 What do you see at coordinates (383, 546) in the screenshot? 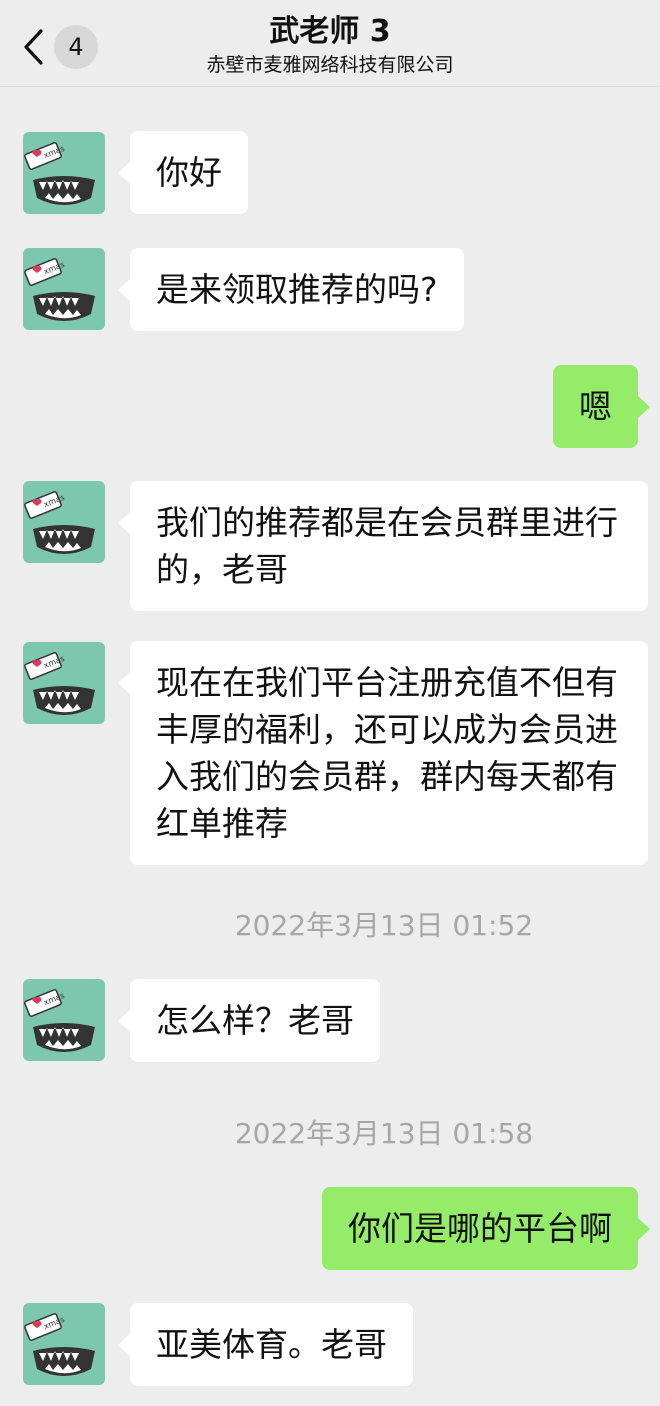
I see `message-bubble-incoming: 我们的推荐都是在会员群里进行的，老哥` at bounding box center [383, 546].